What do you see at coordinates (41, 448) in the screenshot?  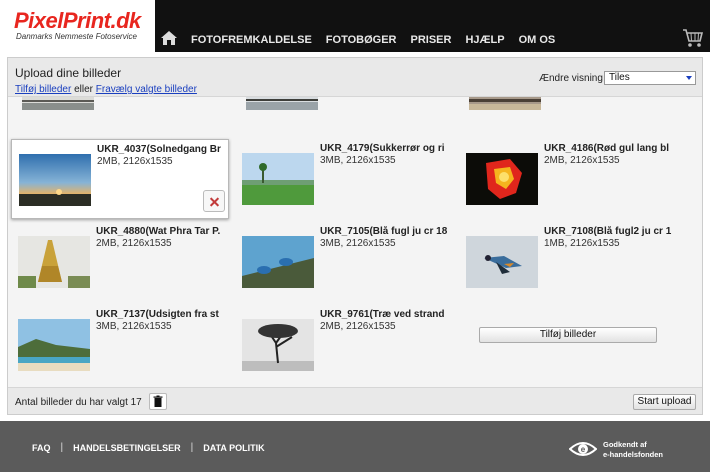 I see `footer-link-faq: FAQ` at bounding box center [41, 448].